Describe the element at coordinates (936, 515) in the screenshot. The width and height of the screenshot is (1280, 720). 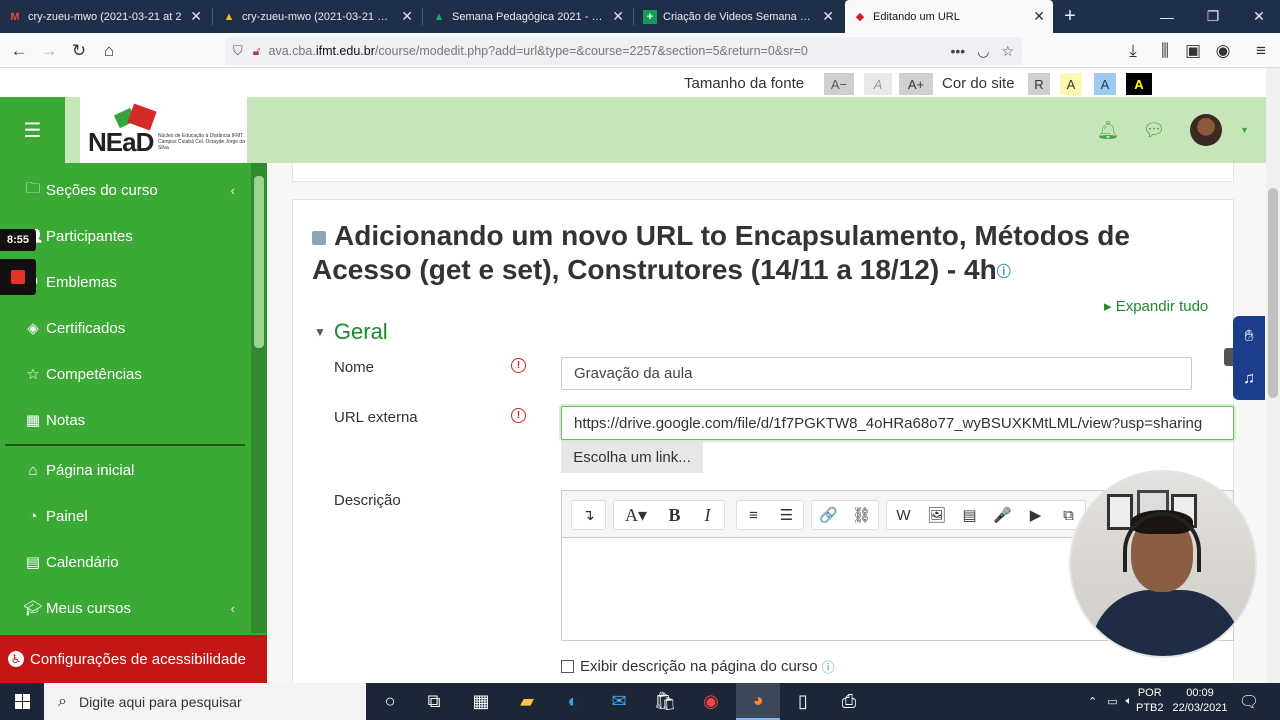
I see `image-icon: 🖼` at that location.